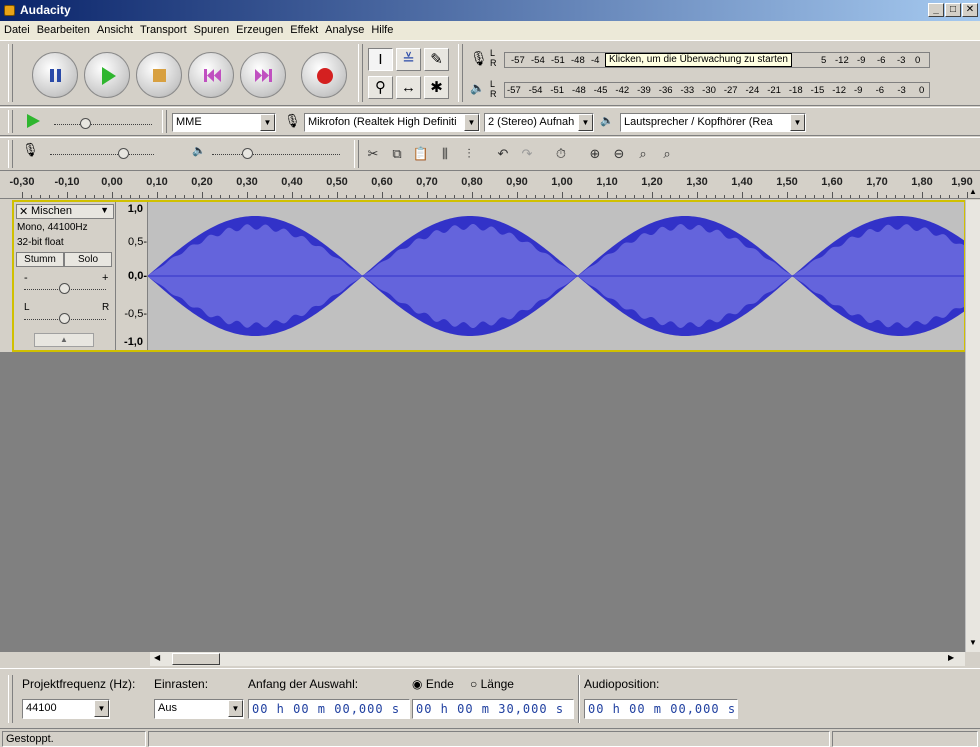 This screenshot has width=980, height=747. I want to click on stop-button, so click(159, 75).